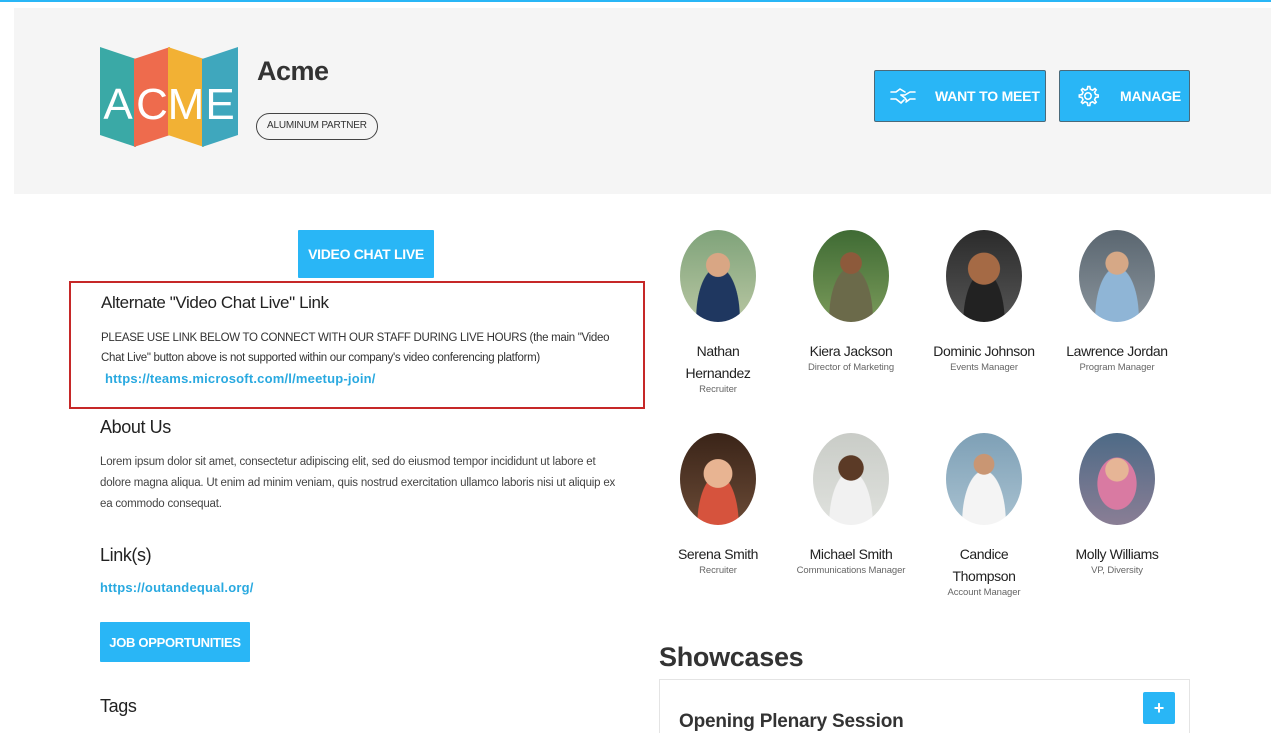  What do you see at coordinates (851, 367) in the screenshot?
I see `staff-role: Director of Marketing` at bounding box center [851, 367].